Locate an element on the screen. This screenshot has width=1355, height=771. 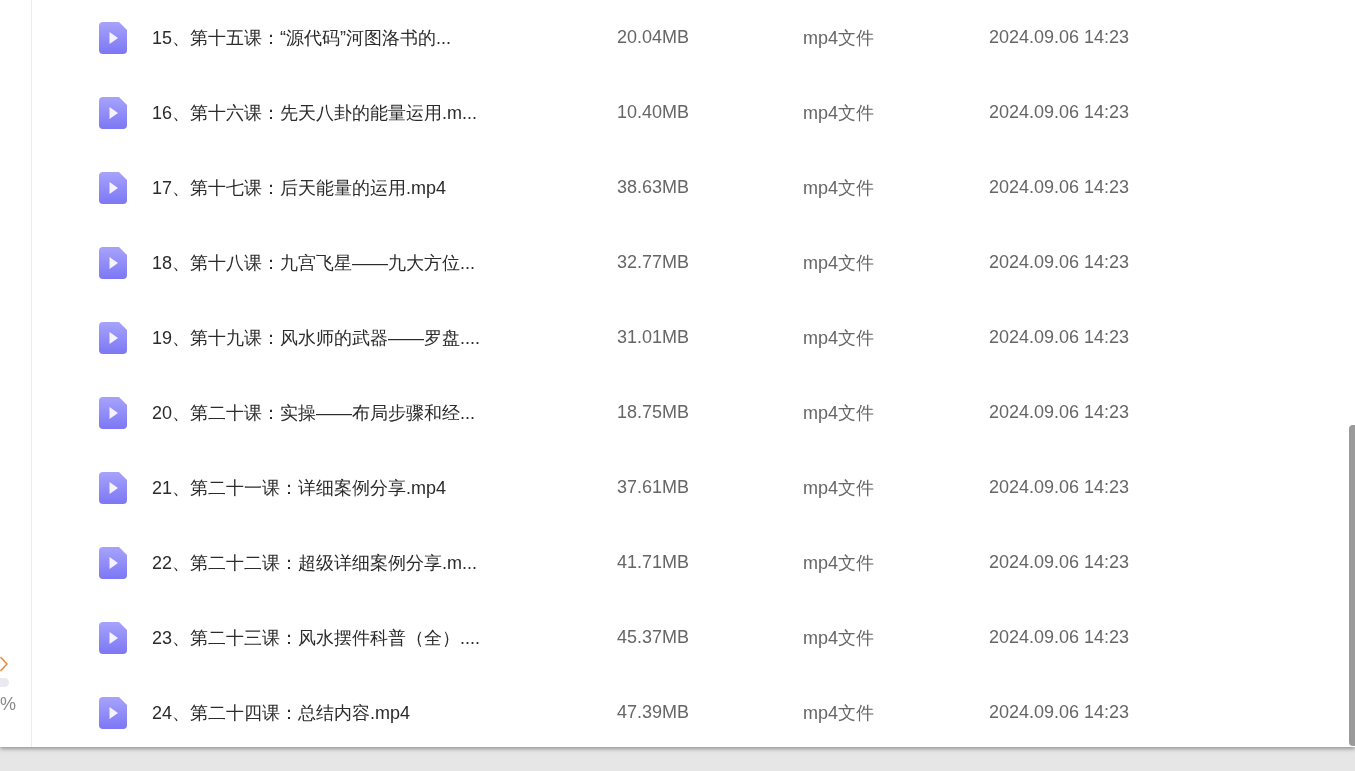
file-size: 18.75MB is located at coordinates (653, 412).